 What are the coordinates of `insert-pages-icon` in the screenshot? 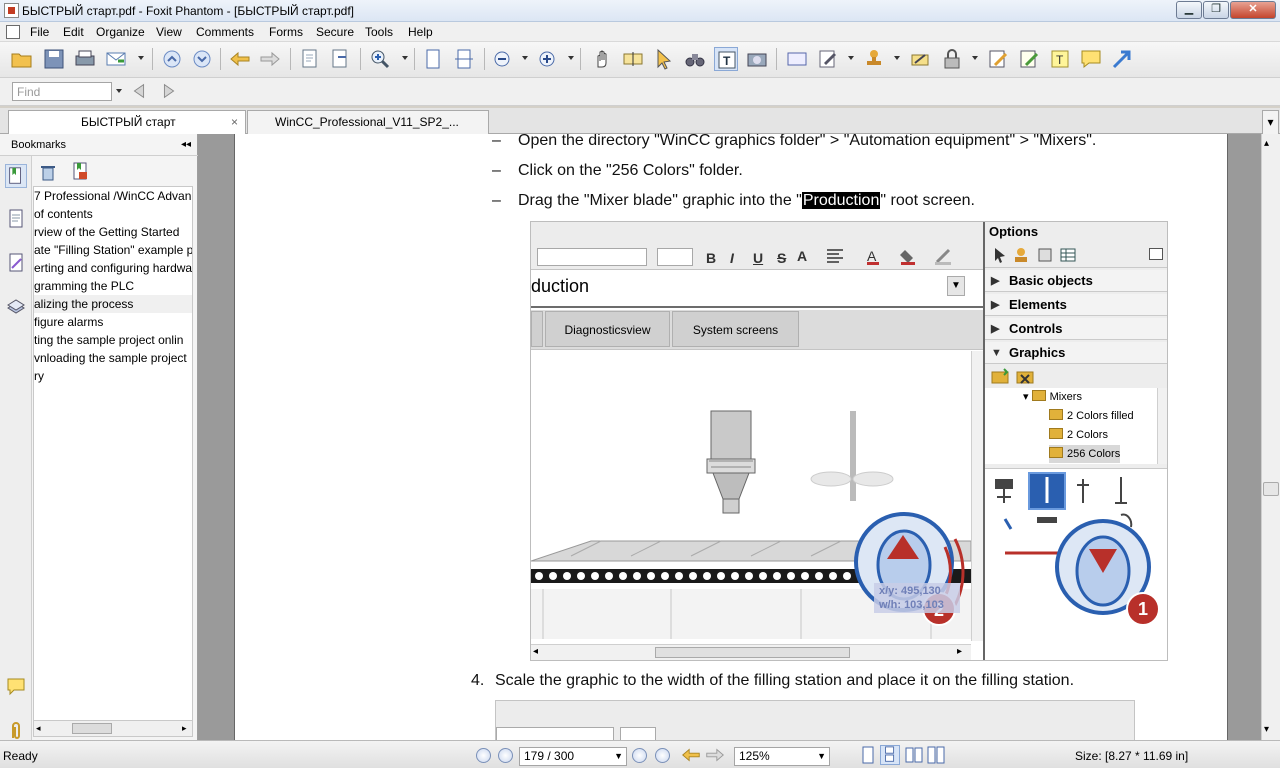 It's located at (310, 59).